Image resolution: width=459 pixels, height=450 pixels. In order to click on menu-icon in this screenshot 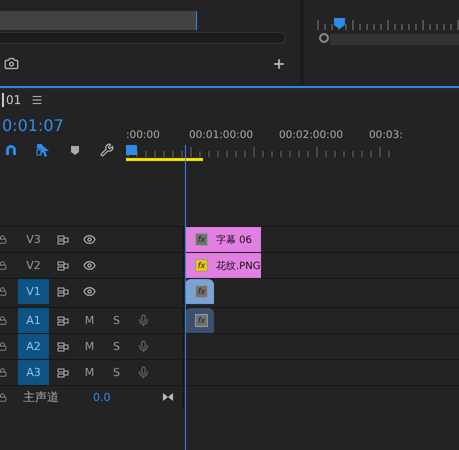, I will do `click(37, 100)`.